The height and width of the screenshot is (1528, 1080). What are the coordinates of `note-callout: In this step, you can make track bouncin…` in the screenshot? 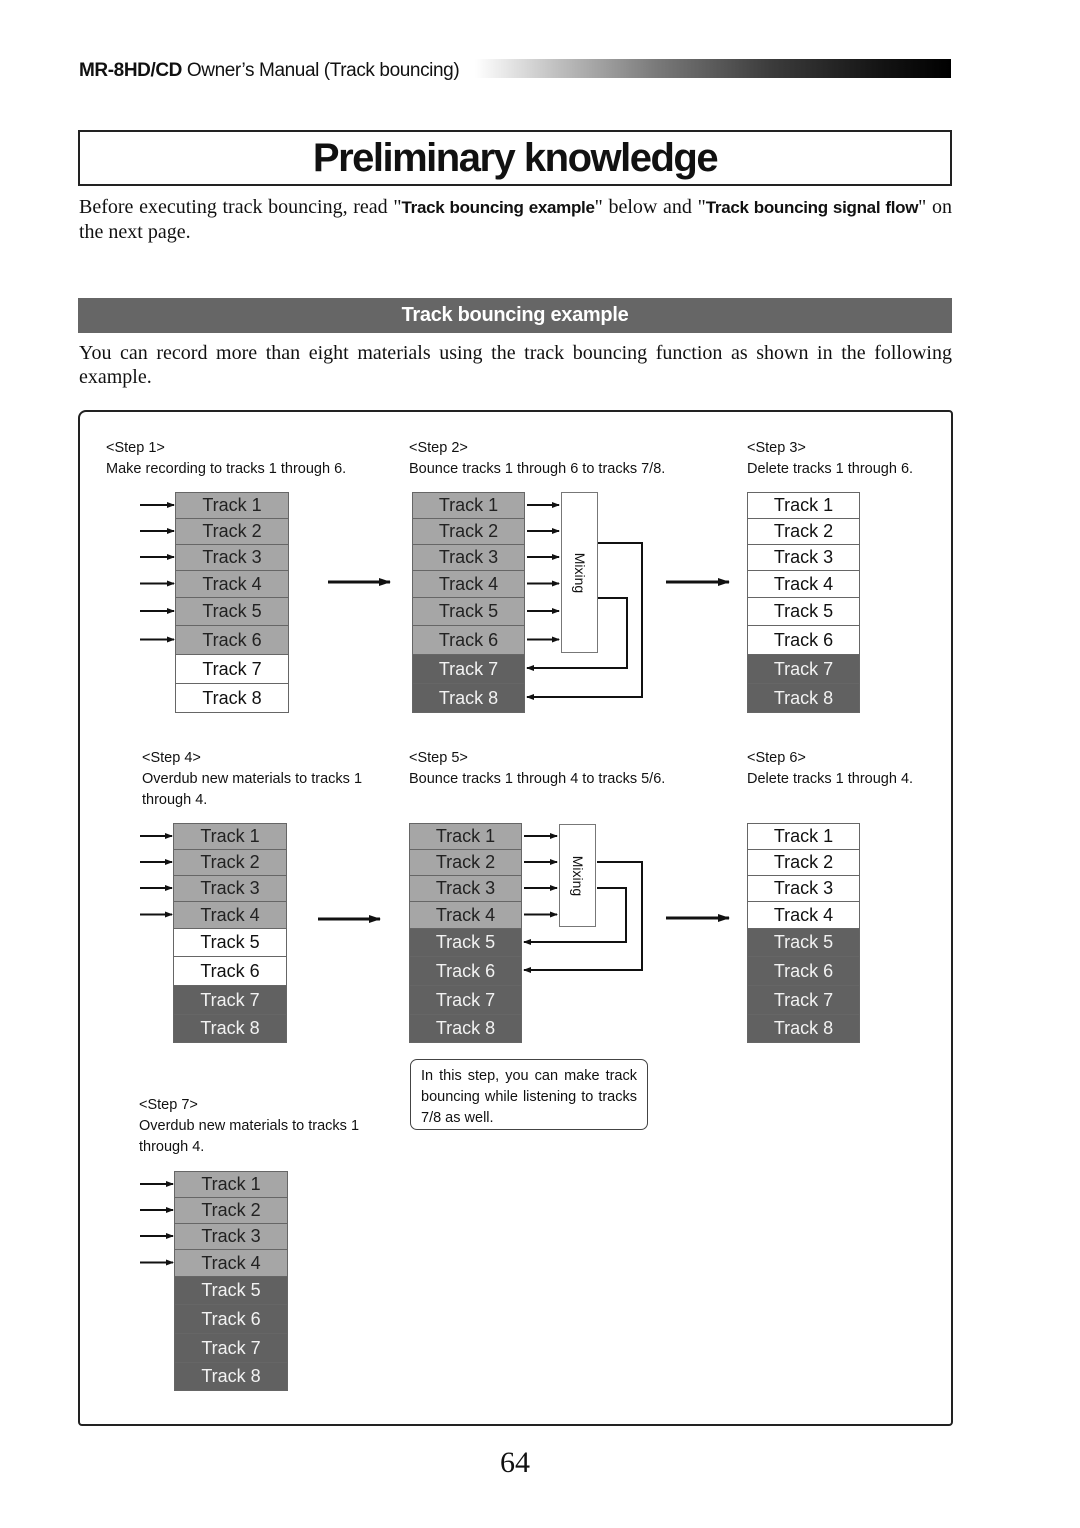 It's located at (529, 1094).